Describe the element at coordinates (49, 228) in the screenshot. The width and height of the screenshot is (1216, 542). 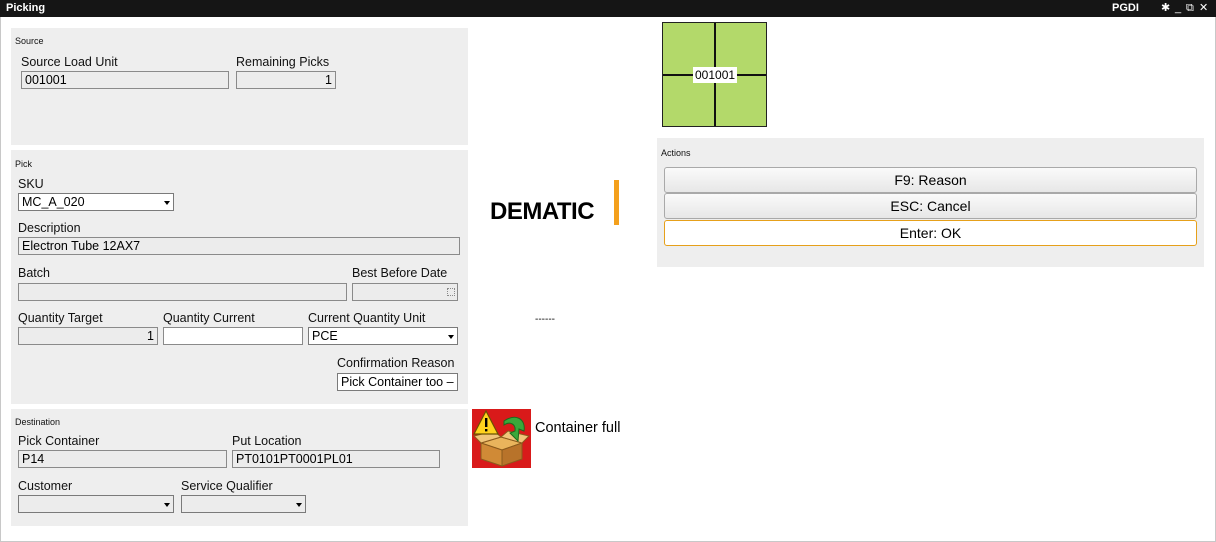
I see `description-label: Description` at that location.